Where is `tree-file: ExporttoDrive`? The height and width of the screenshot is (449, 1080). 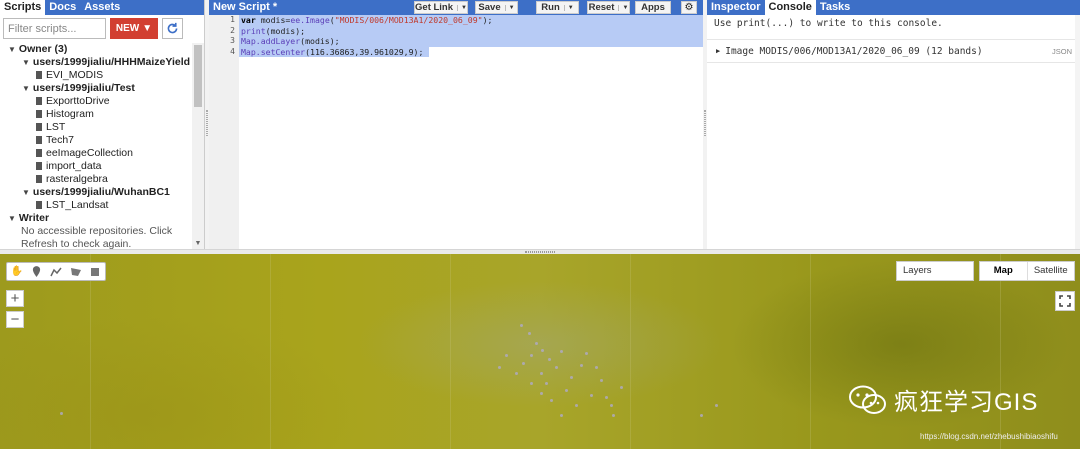
tree-file: ExporttoDrive is located at coordinates (96, 101).